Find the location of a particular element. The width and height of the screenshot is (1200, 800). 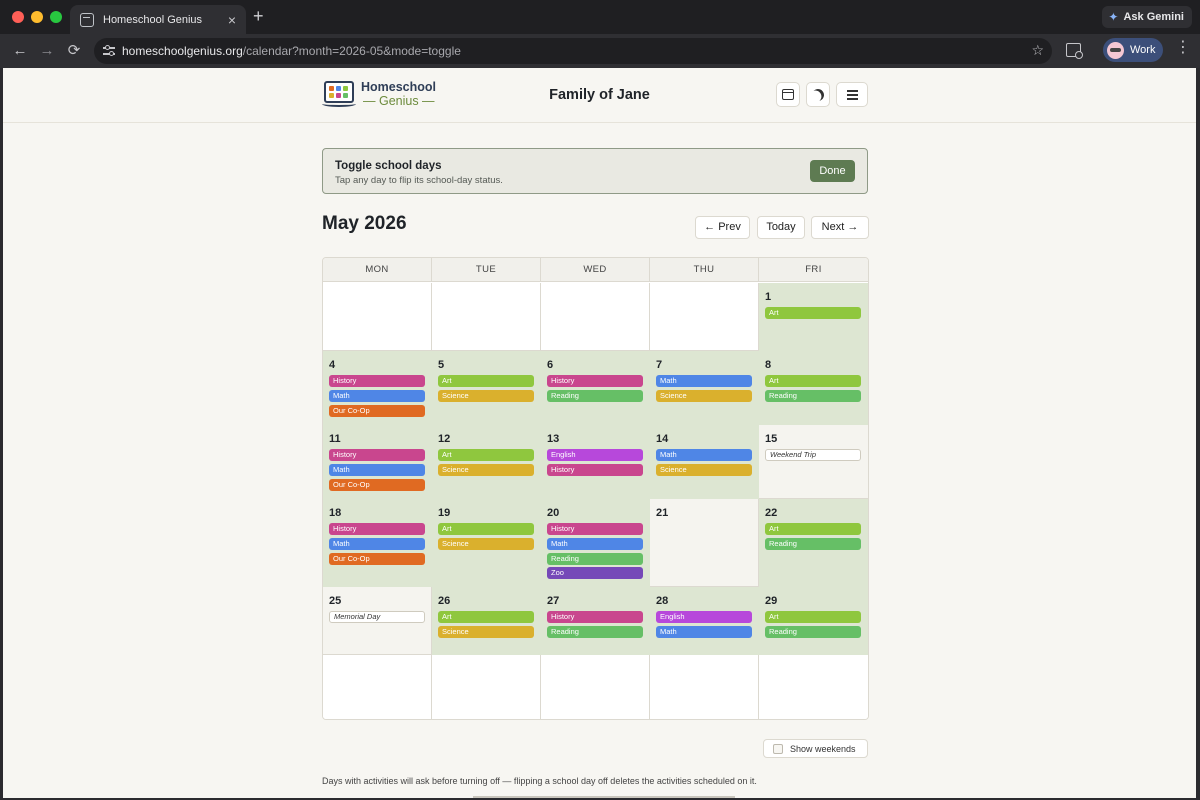

bookmark-star-icon: ☆ is located at coordinates (1037, 50).